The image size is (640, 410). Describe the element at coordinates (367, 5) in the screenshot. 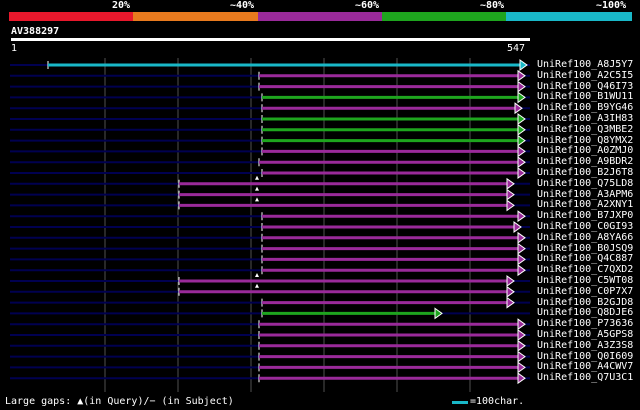

I see `legend-percent-label: ~60%` at that location.